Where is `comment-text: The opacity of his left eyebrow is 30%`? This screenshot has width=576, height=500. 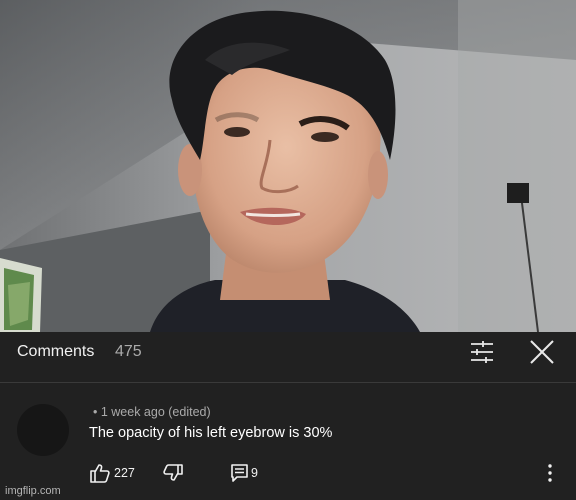
comment-text: The opacity of his left eyebrow is 30% is located at coordinates (211, 433).